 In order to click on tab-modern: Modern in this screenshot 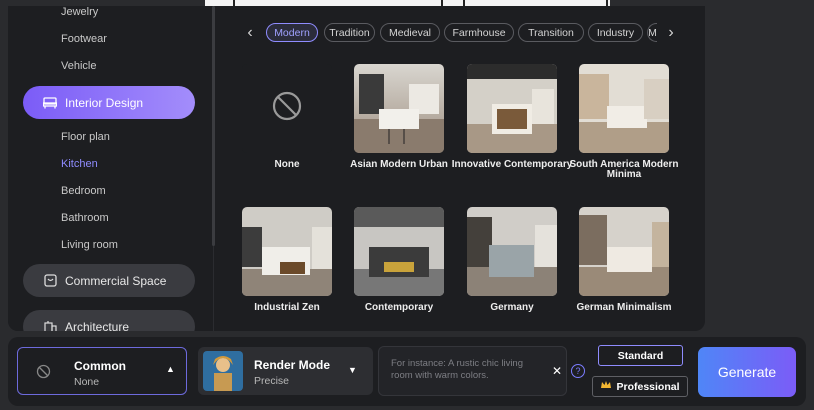, I will do `click(292, 32)`.